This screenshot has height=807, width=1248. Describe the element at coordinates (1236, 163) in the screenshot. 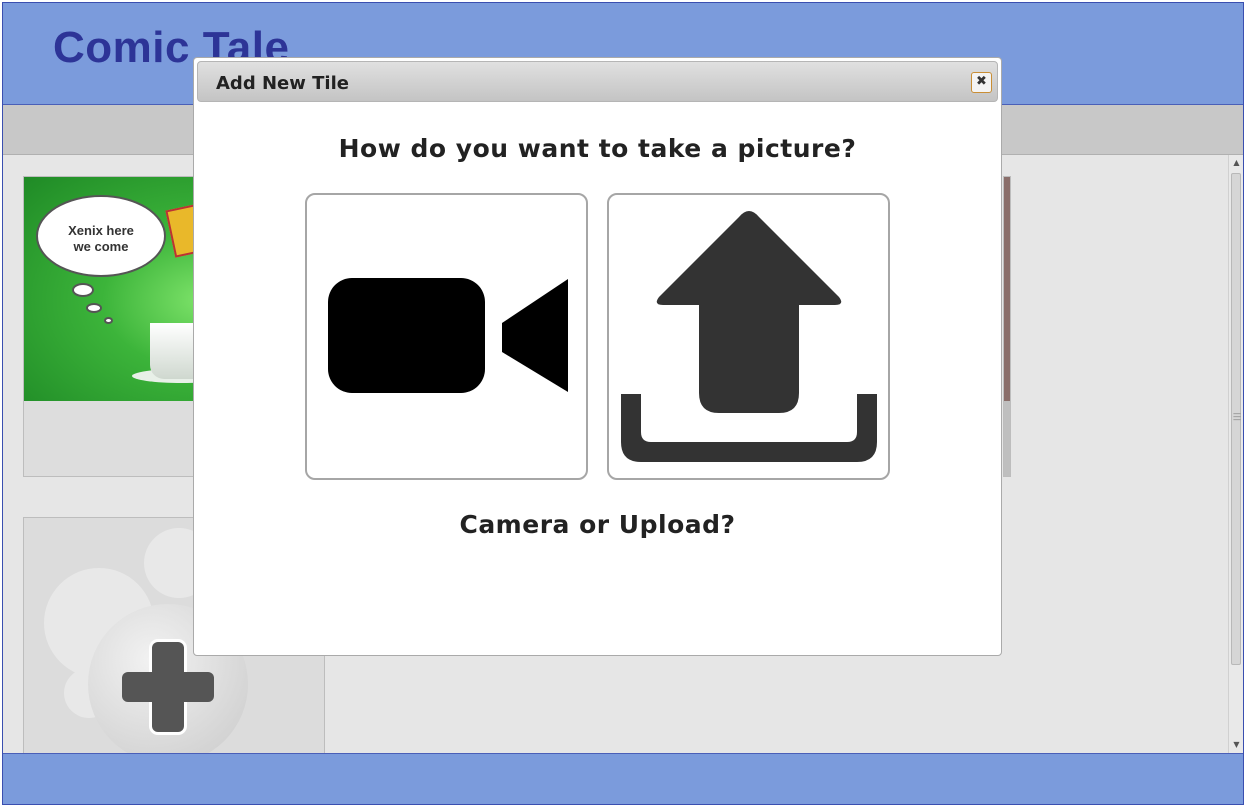

I see `scroll-up-arrow-icon: ▲` at that location.